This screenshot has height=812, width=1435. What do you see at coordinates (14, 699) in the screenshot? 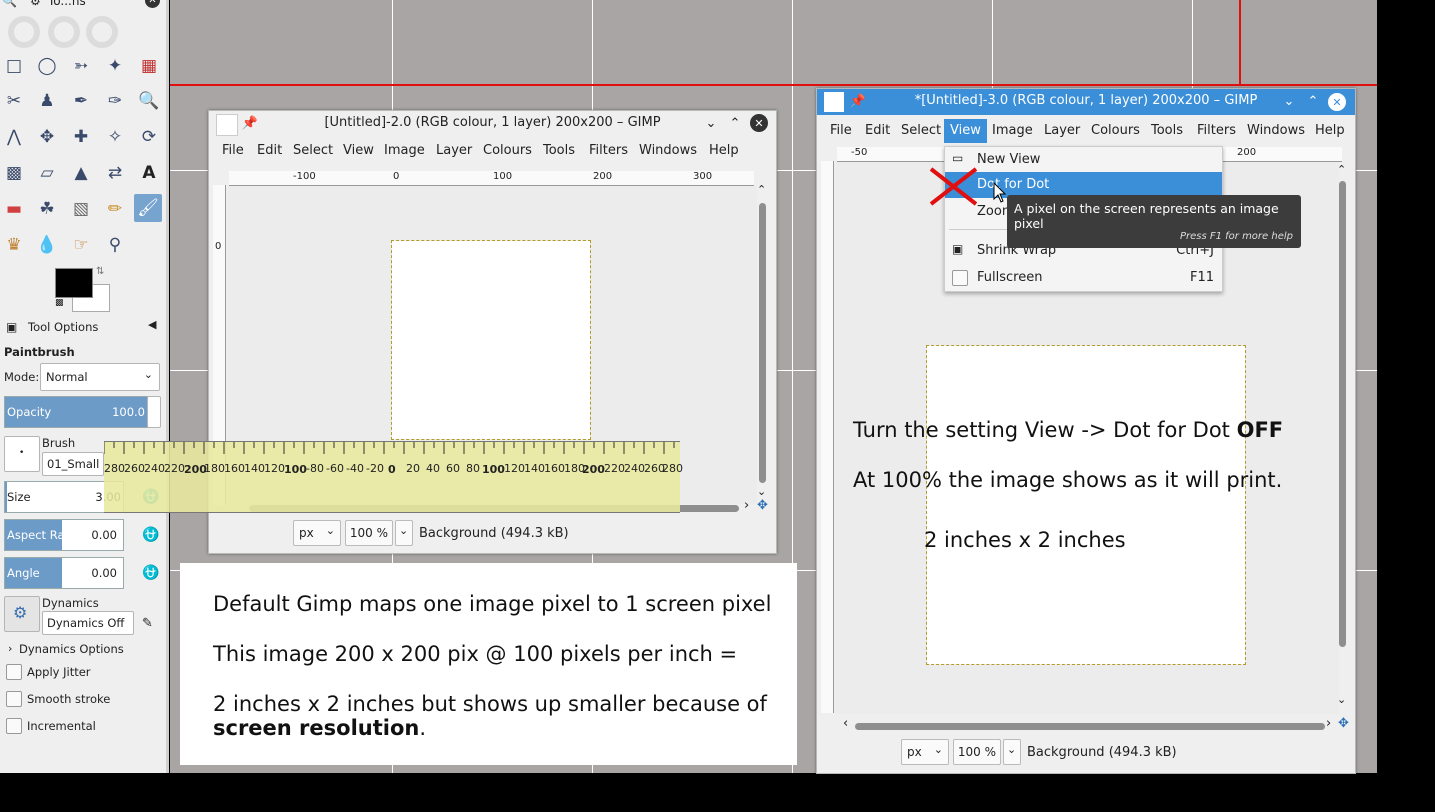
I see `smooth-stroke-checkbox` at bounding box center [14, 699].